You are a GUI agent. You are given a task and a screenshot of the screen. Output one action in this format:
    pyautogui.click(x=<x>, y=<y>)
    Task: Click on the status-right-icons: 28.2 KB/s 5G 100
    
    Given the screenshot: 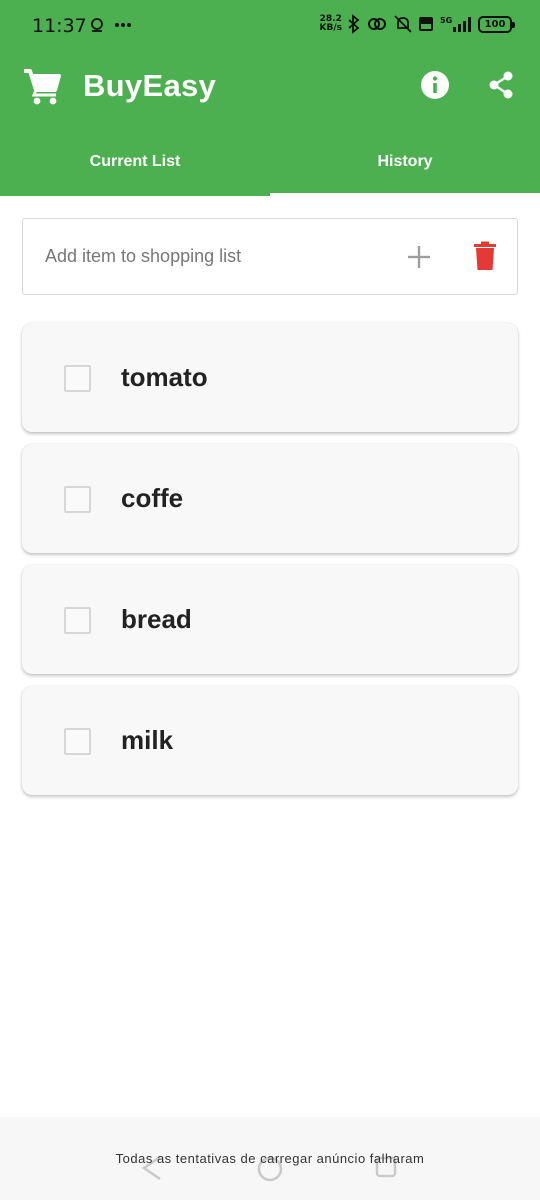 What is the action you would take?
    pyautogui.click(x=417, y=24)
    